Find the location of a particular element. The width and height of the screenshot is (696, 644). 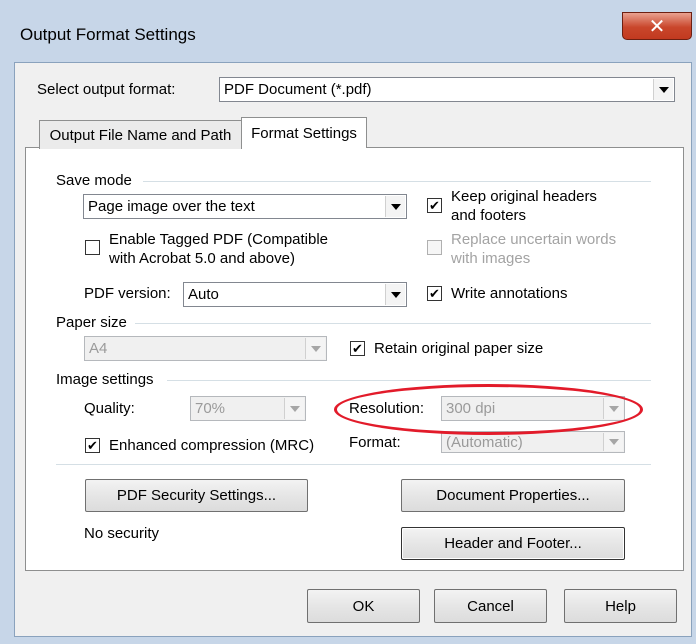

quality-select: 70% is located at coordinates (248, 408).